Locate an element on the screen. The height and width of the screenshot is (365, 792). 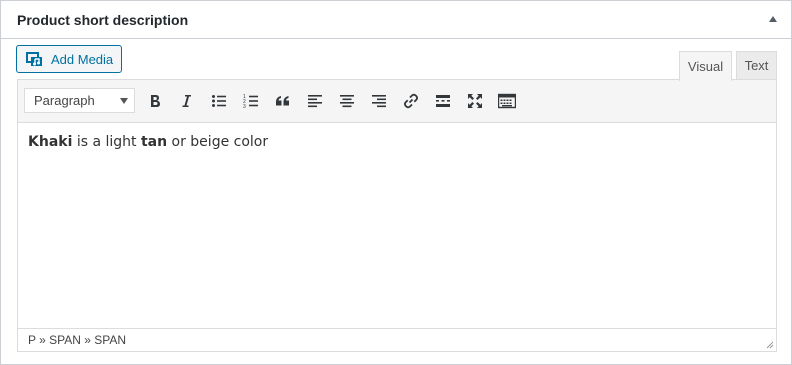
add-media-button: Add Media is located at coordinates (69, 59).